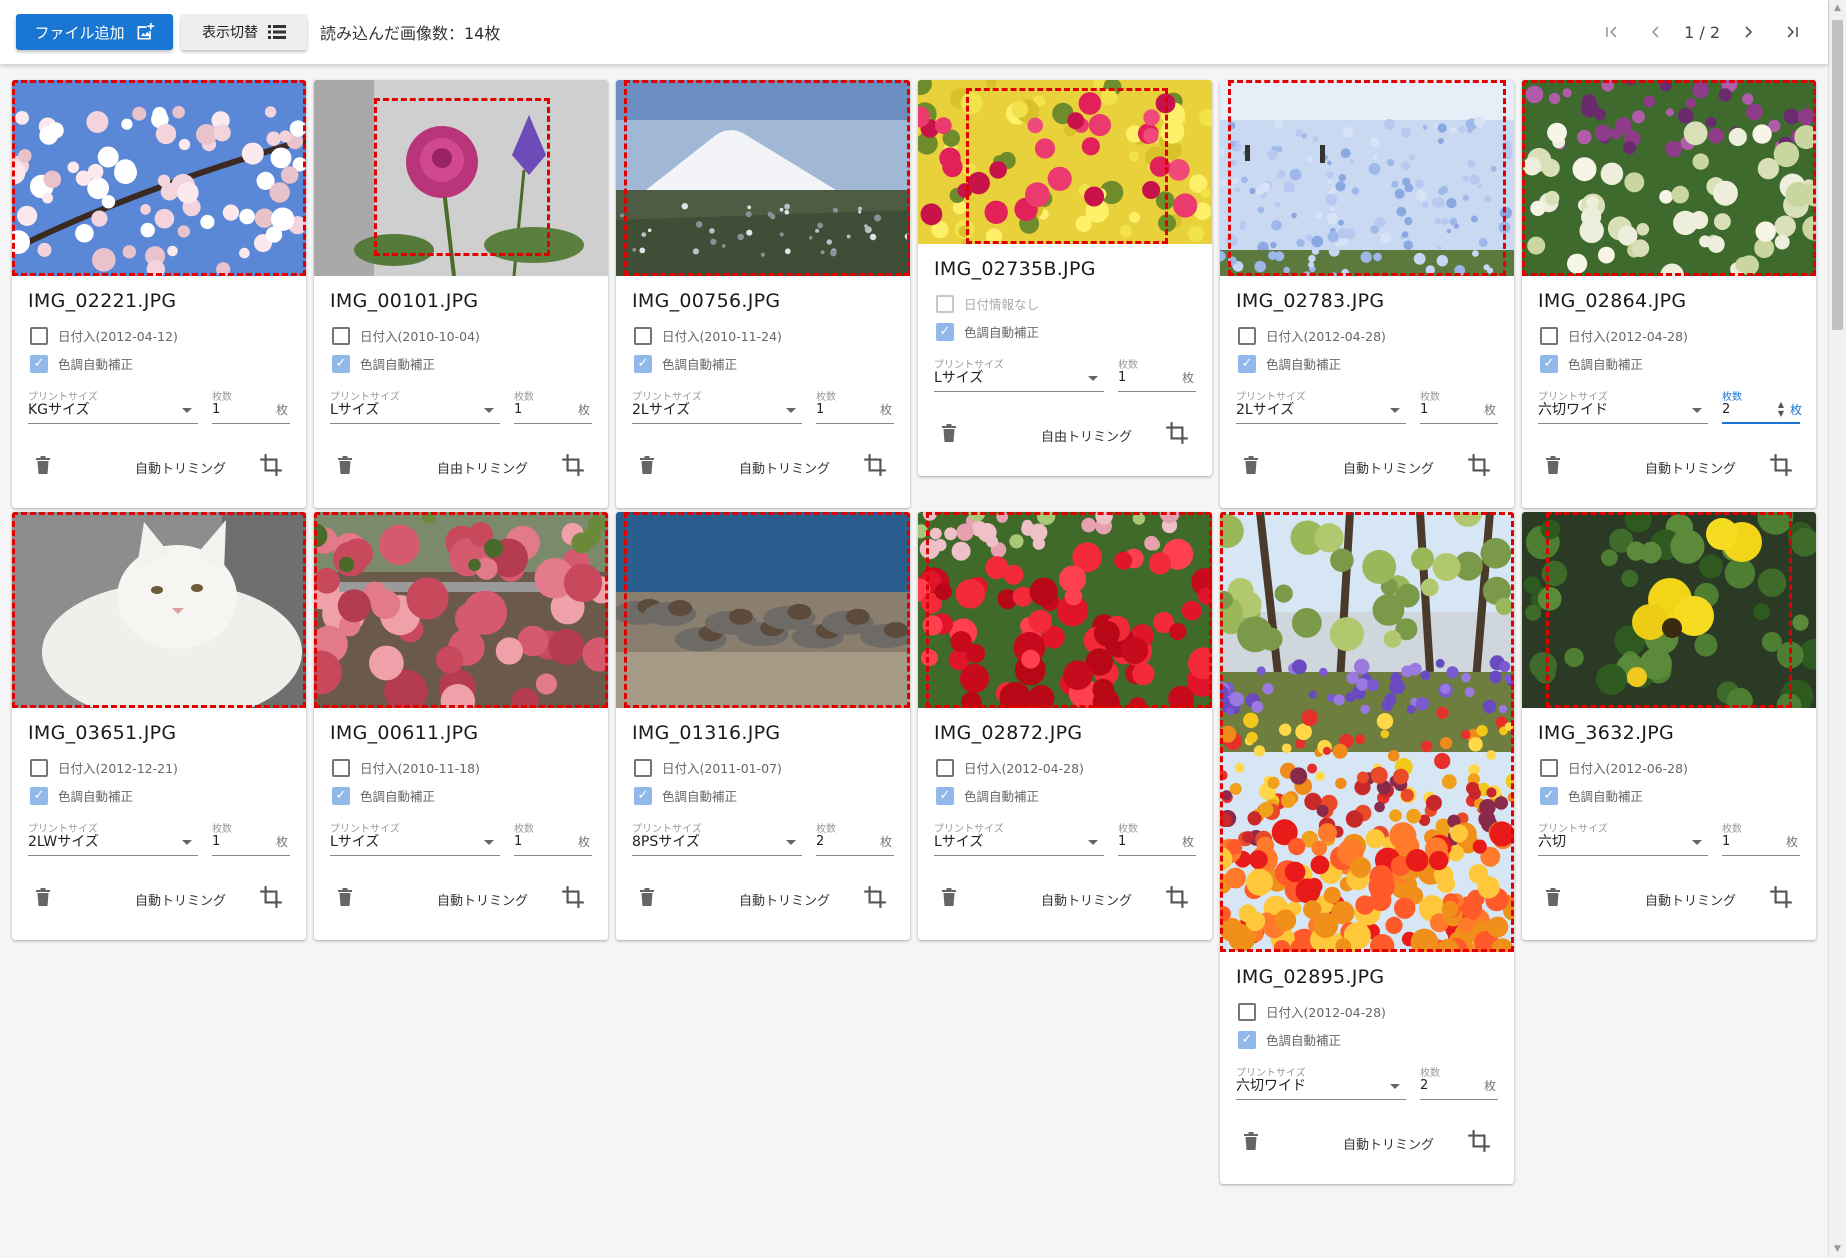  Describe the element at coordinates (1792, 32) in the screenshot. I see `last-page-button` at that location.